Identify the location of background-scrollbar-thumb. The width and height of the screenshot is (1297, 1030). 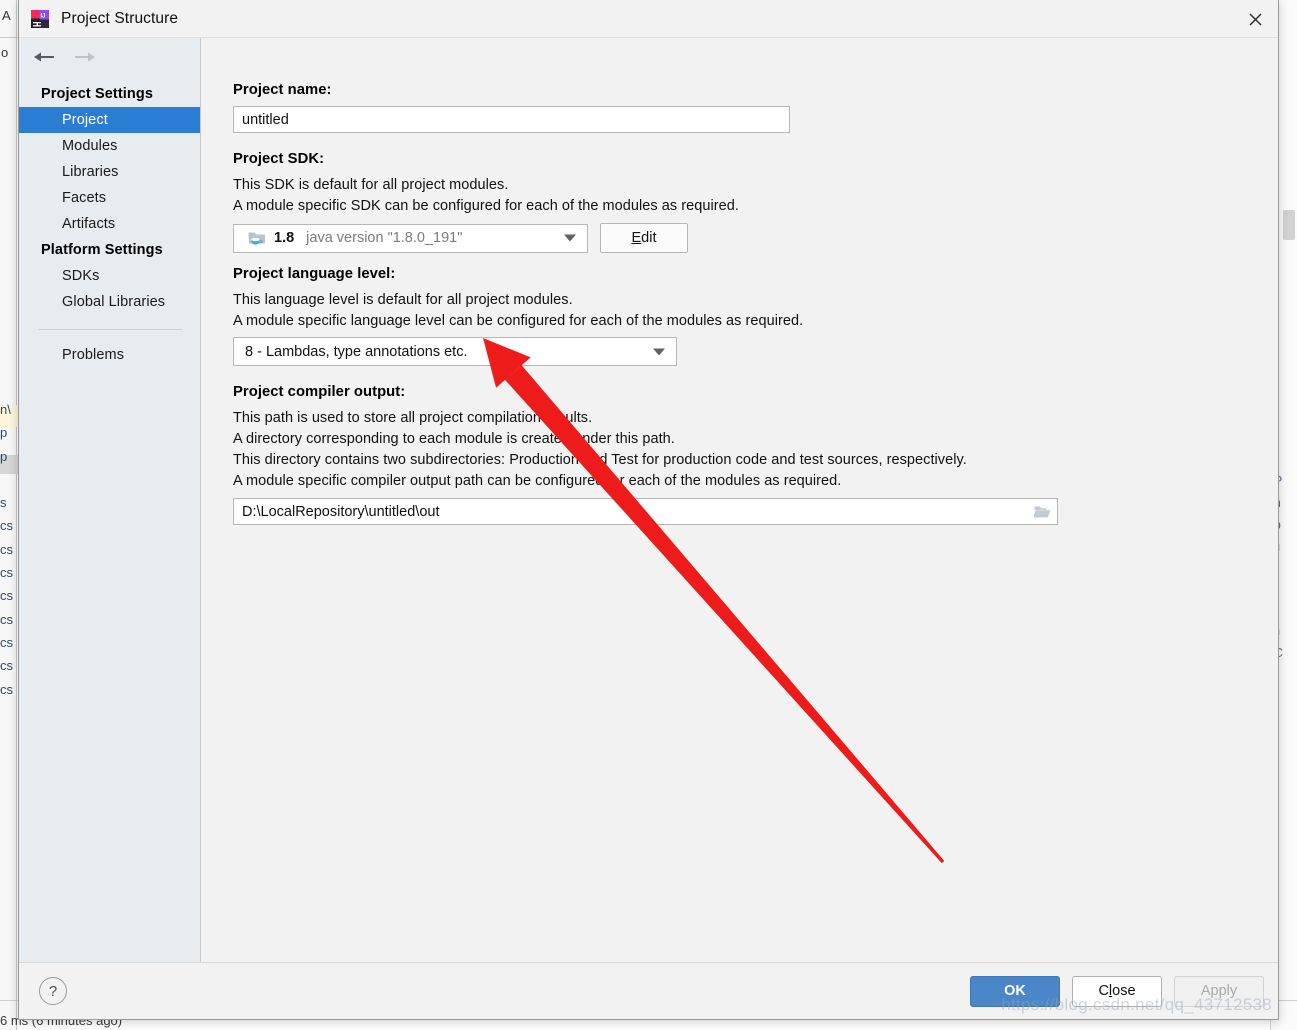
(1289, 225).